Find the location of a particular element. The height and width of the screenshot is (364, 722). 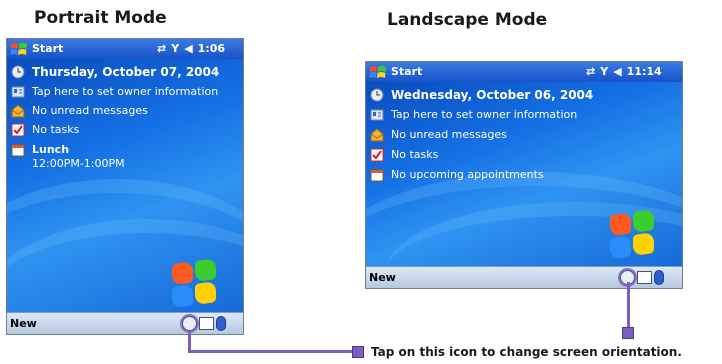

today-date-row: Thursday, October 07, 2004 is located at coordinates (125, 72).